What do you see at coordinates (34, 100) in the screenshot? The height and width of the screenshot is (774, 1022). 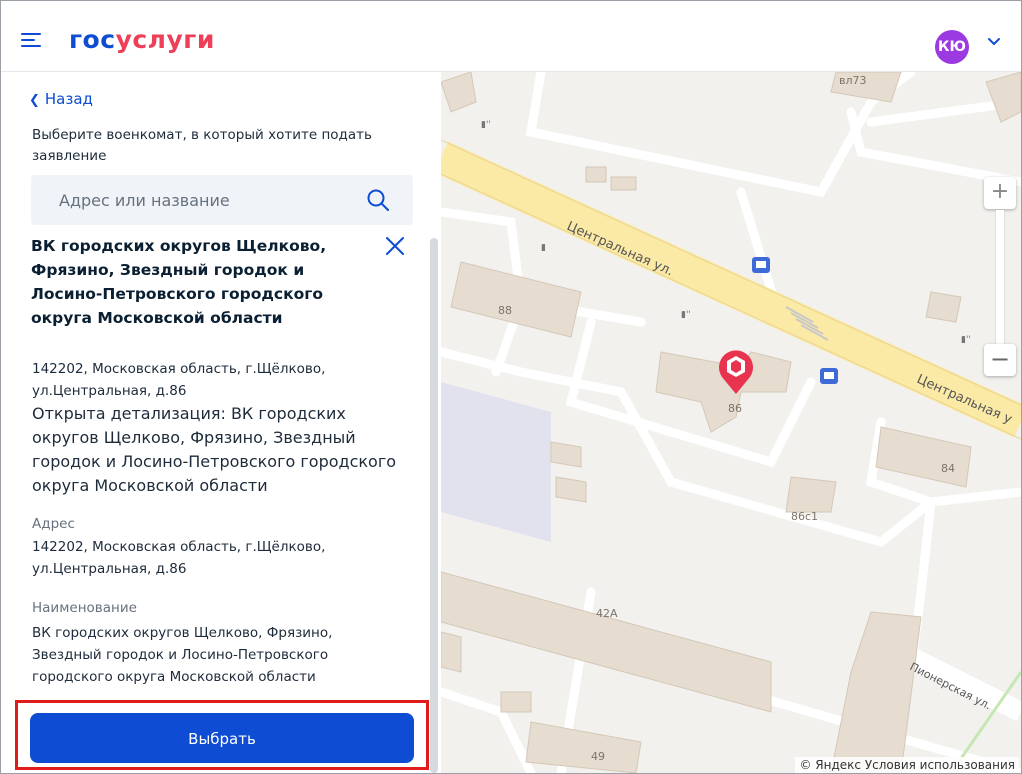 I see `chevron-left-icon: ❮` at bounding box center [34, 100].